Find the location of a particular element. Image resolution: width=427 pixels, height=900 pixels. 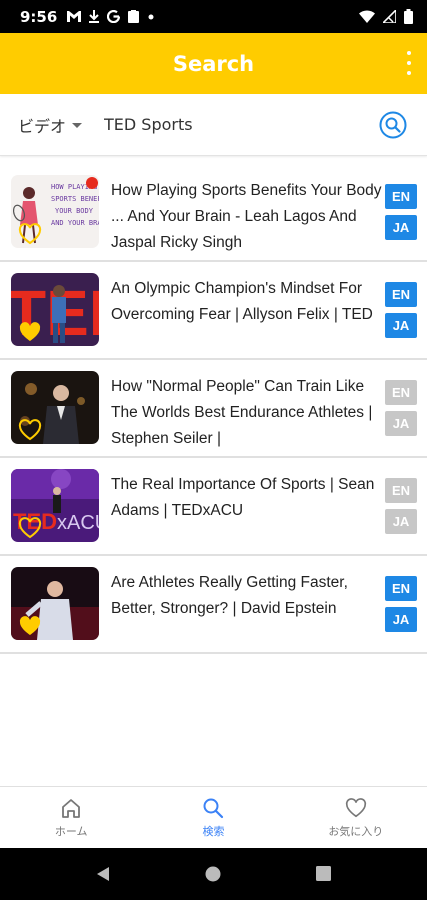

g-icon is located at coordinates (114, 16).